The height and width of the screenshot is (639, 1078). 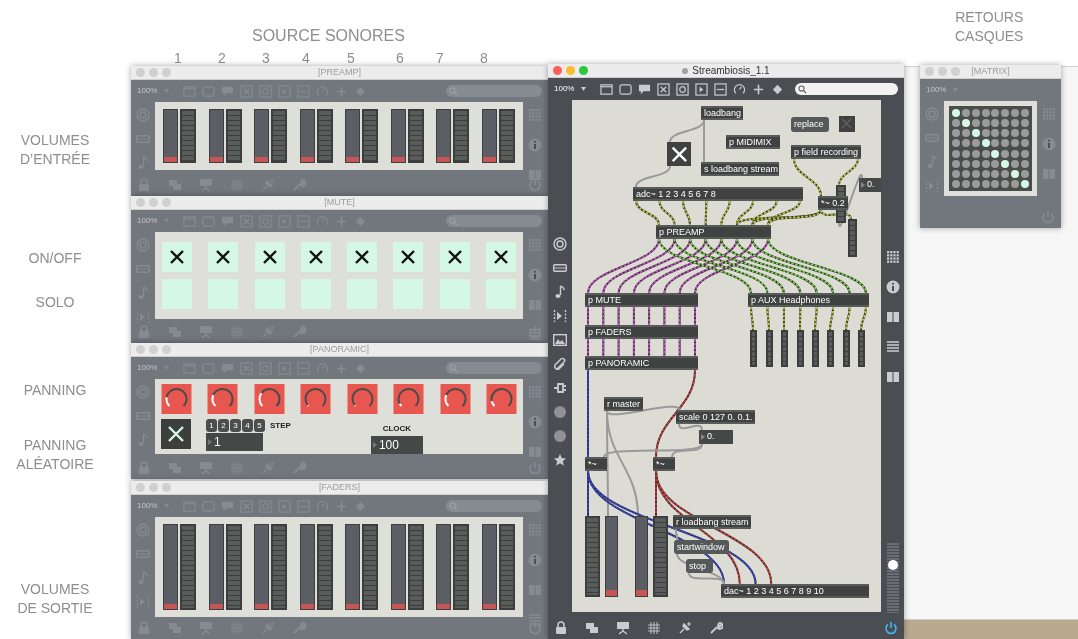 I want to click on patcher-object: adc~ 1 2 3 4 5 6 7 8, so click(x=718, y=194).